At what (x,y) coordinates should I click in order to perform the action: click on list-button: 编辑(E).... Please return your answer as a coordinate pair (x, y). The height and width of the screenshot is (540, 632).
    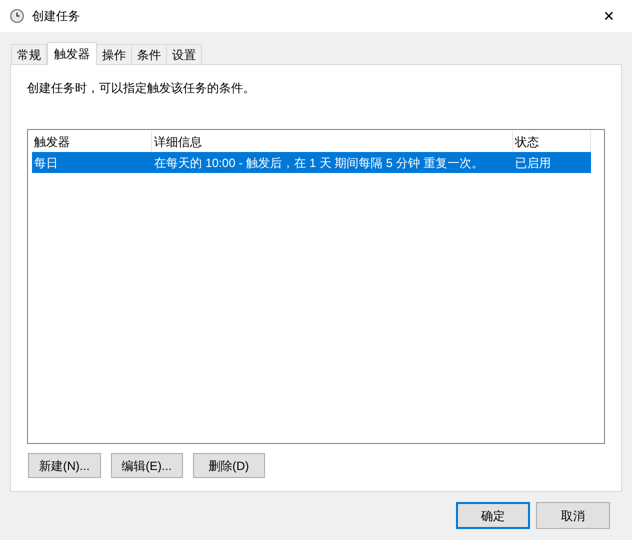
    Looking at the image, I should click on (146, 465).